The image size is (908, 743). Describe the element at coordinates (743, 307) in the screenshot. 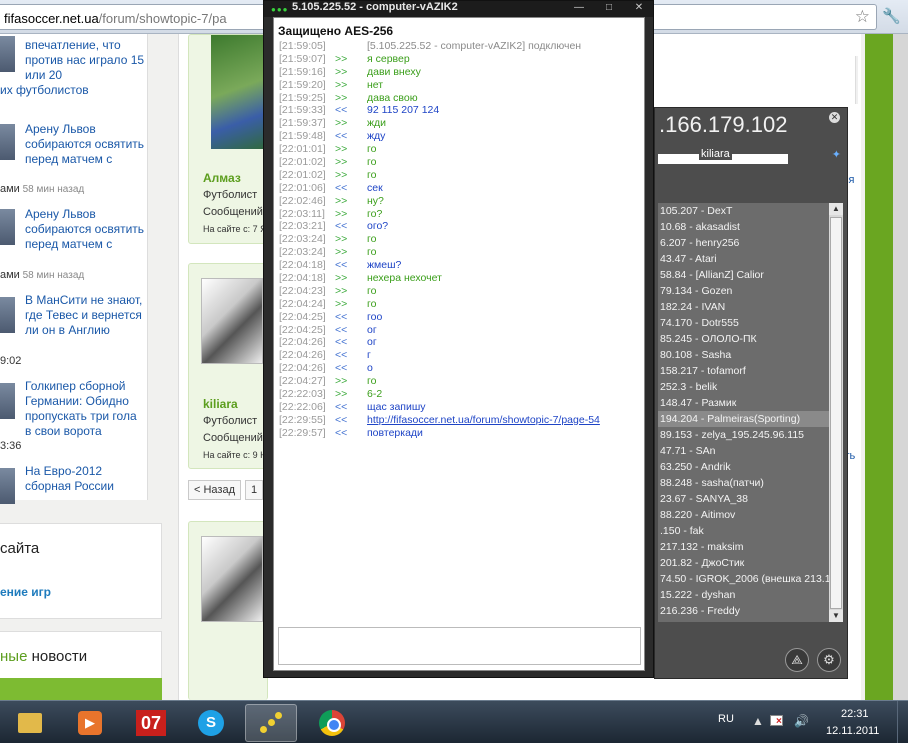

I see `peer-list-item: 182.24 - IVAN` at that location.